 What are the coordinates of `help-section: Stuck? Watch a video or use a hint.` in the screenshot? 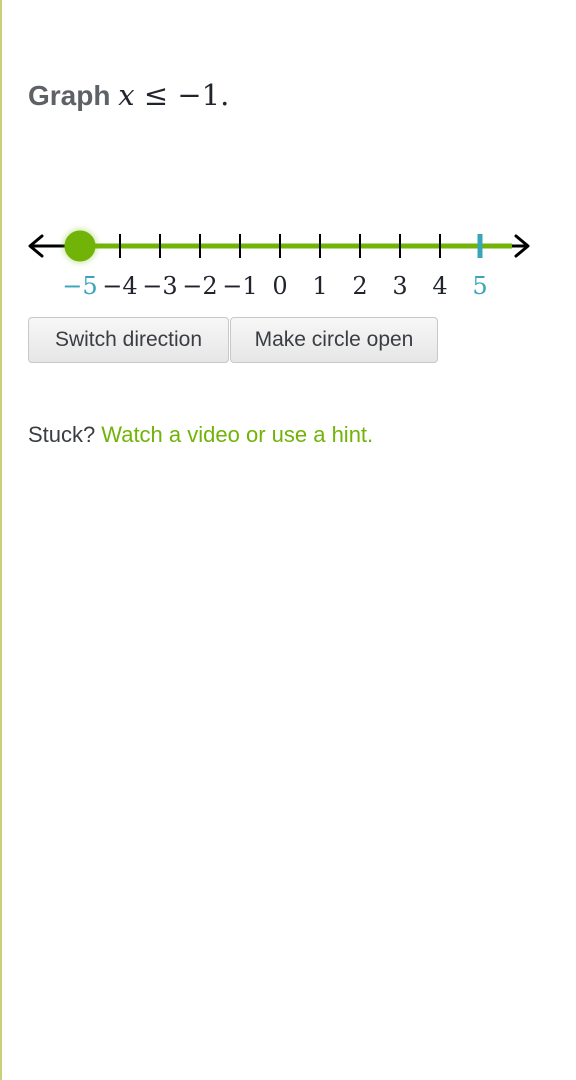 It's located at (200, 435).